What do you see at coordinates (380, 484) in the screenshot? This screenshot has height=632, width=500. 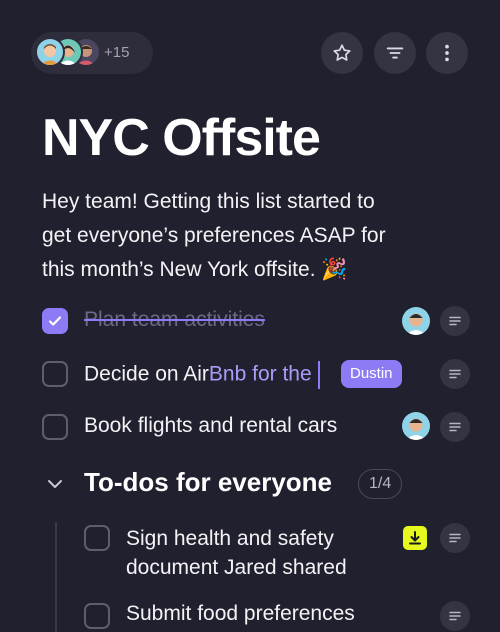 I see `section-progress-badge: 1/4` at bounding box center [380, 484].